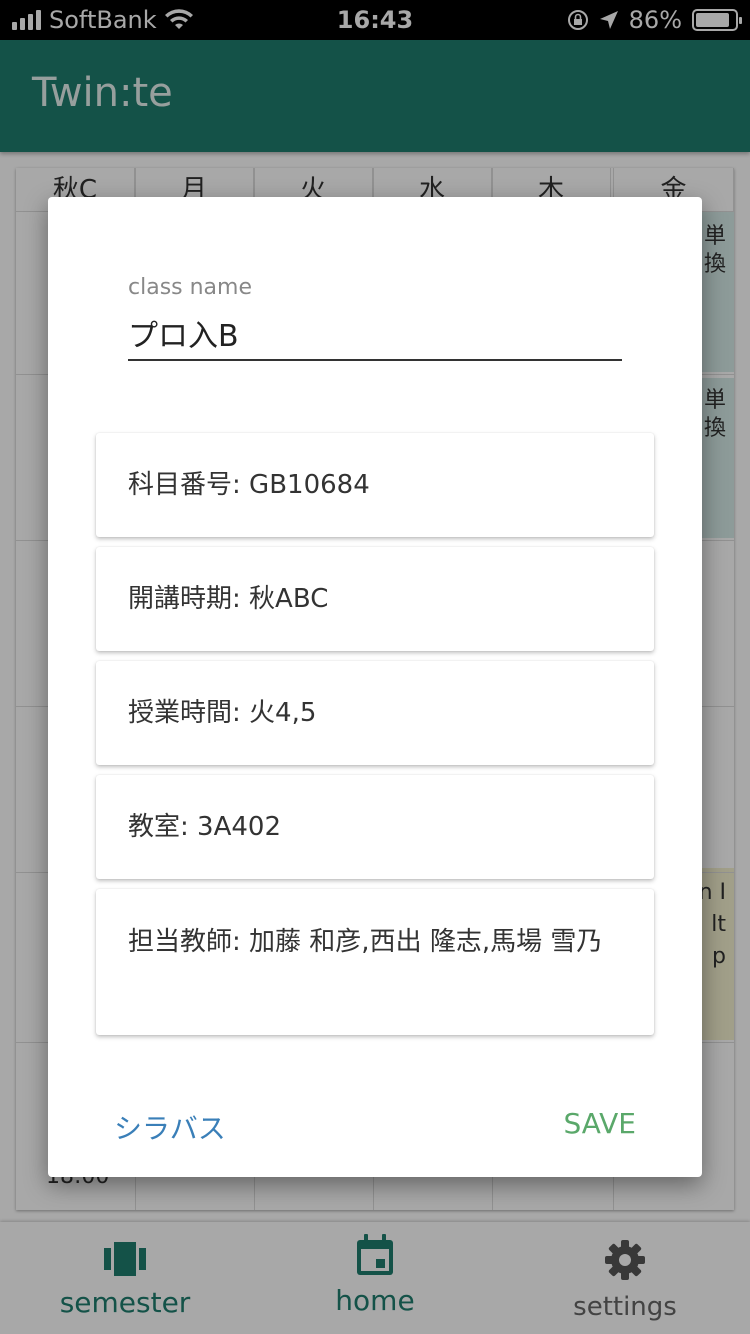  What do you see at coordinates (375, 713) in the screenshot?
I see `class-time-card: 授業時間: 火4,5` at bounding box center [375, 713].